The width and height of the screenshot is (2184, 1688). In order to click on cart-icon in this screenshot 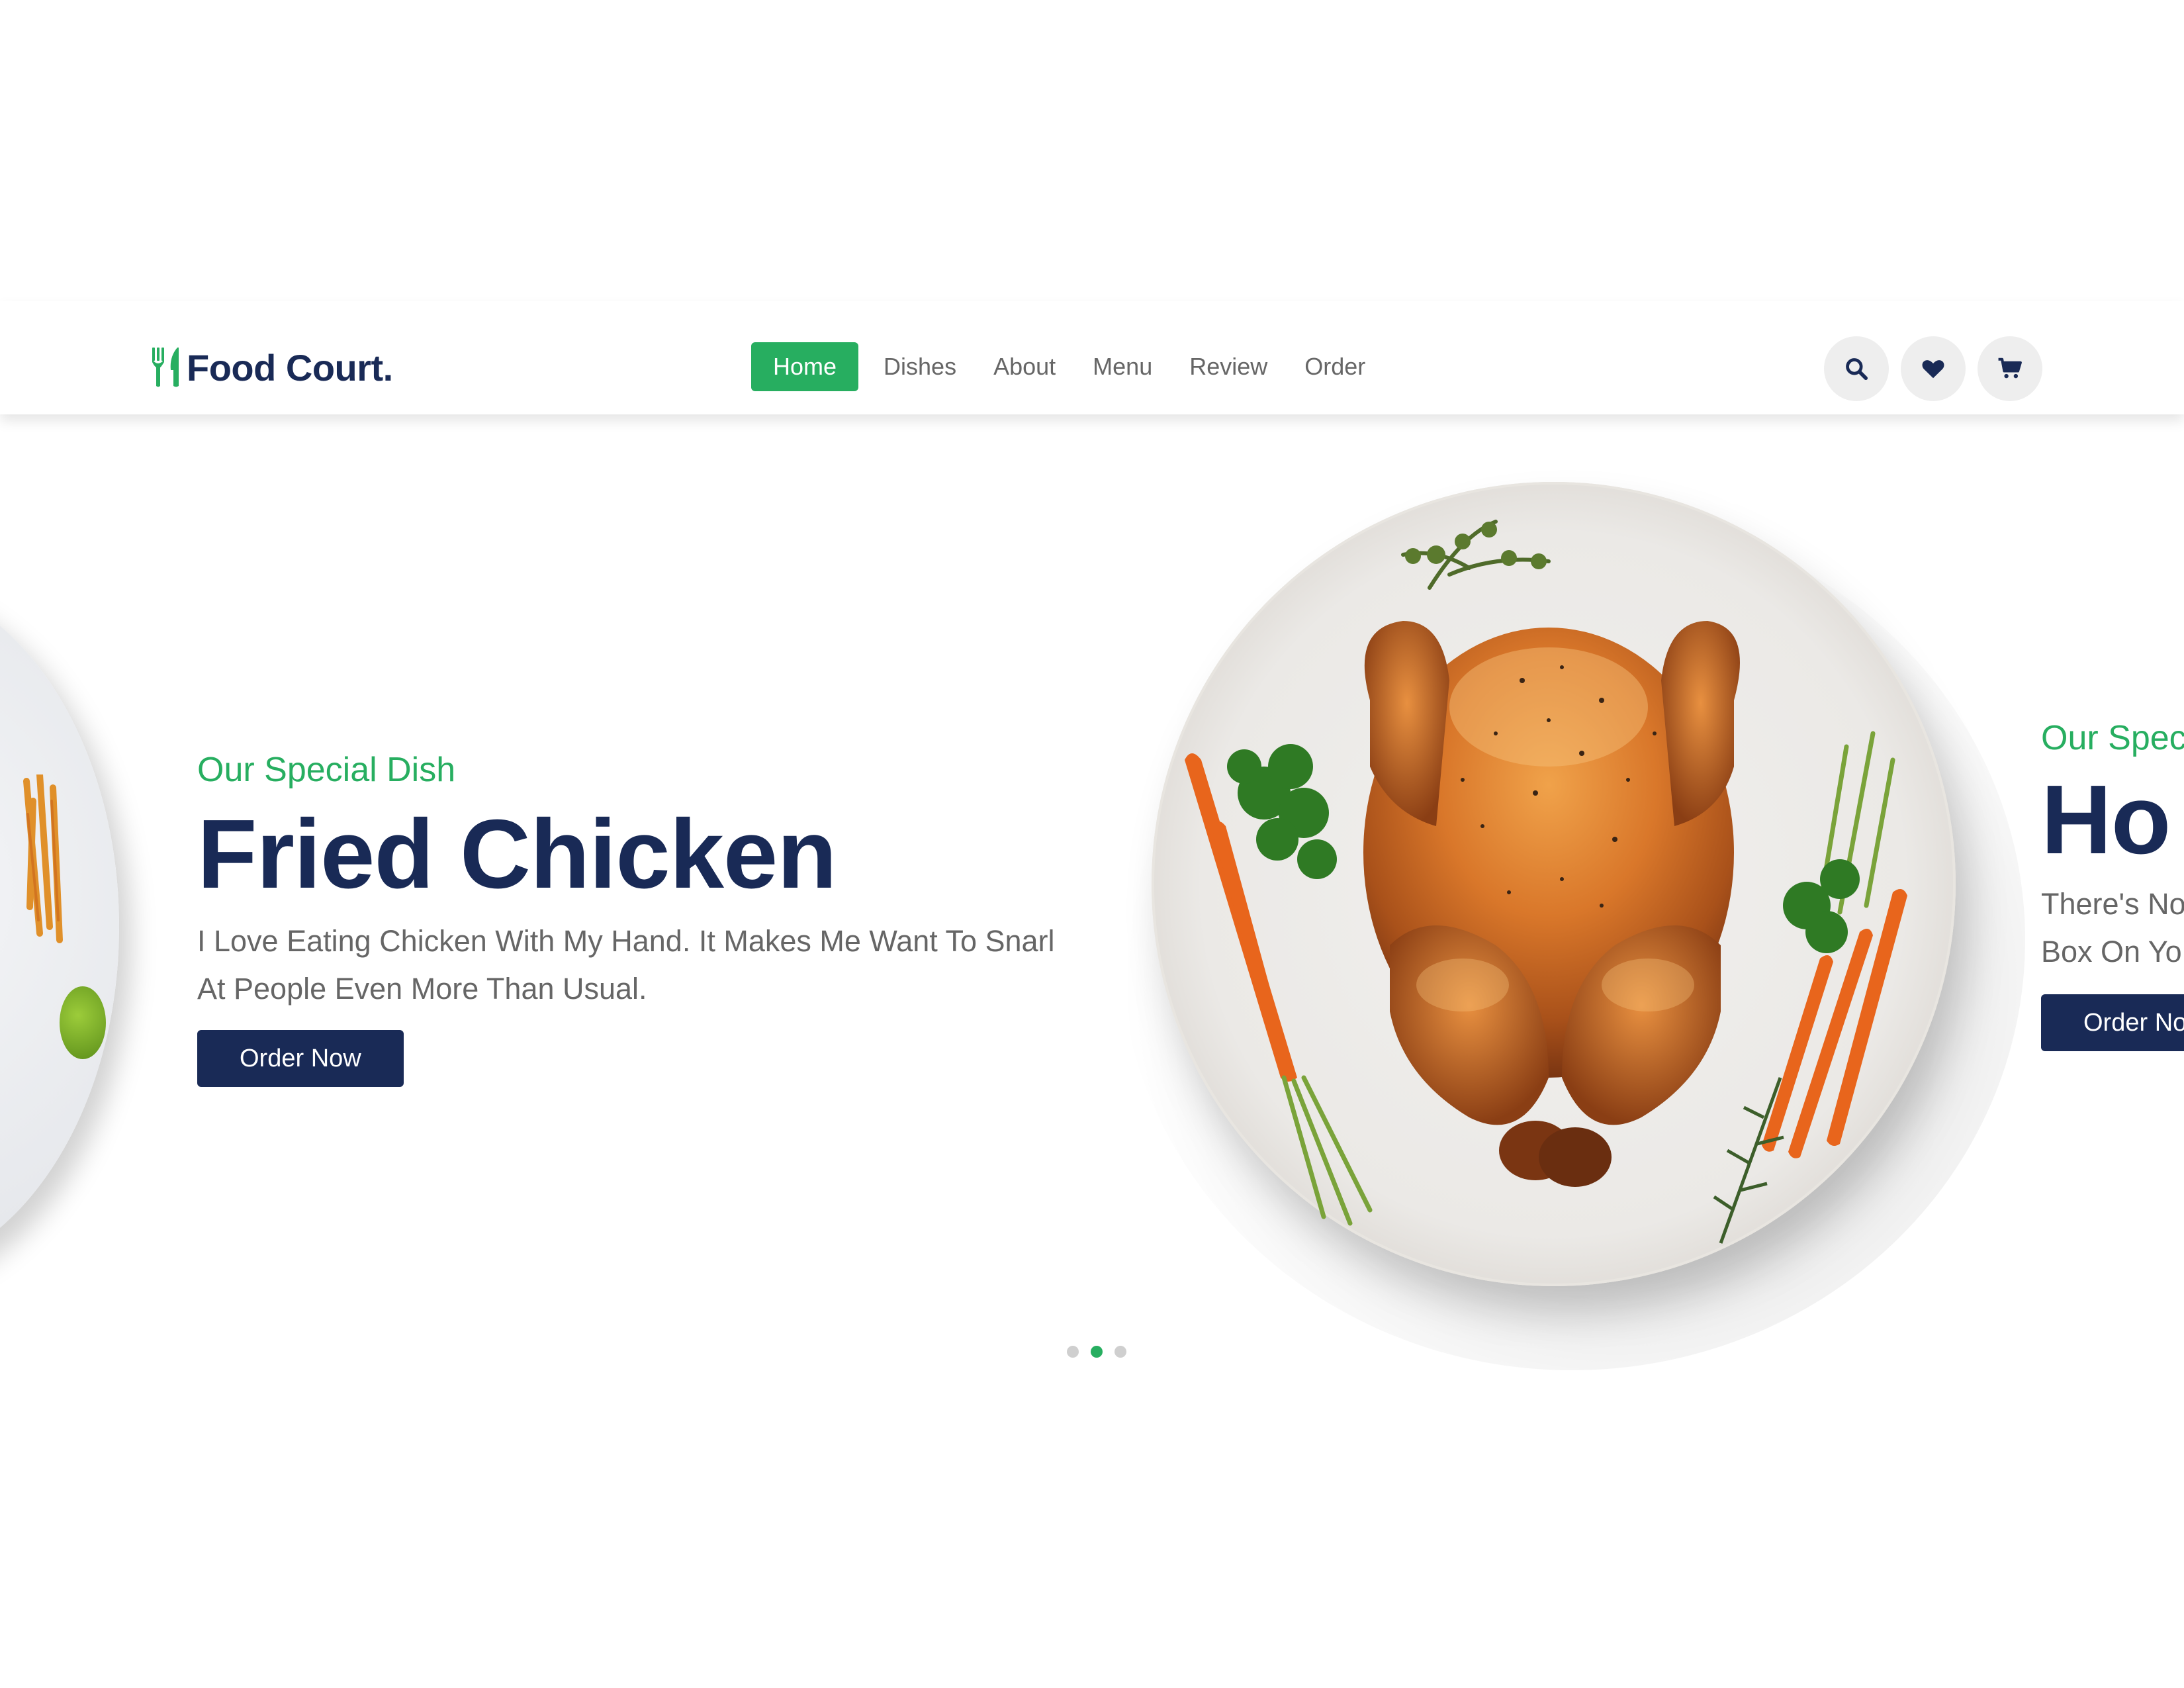, I will do `click(2010, 368)`.